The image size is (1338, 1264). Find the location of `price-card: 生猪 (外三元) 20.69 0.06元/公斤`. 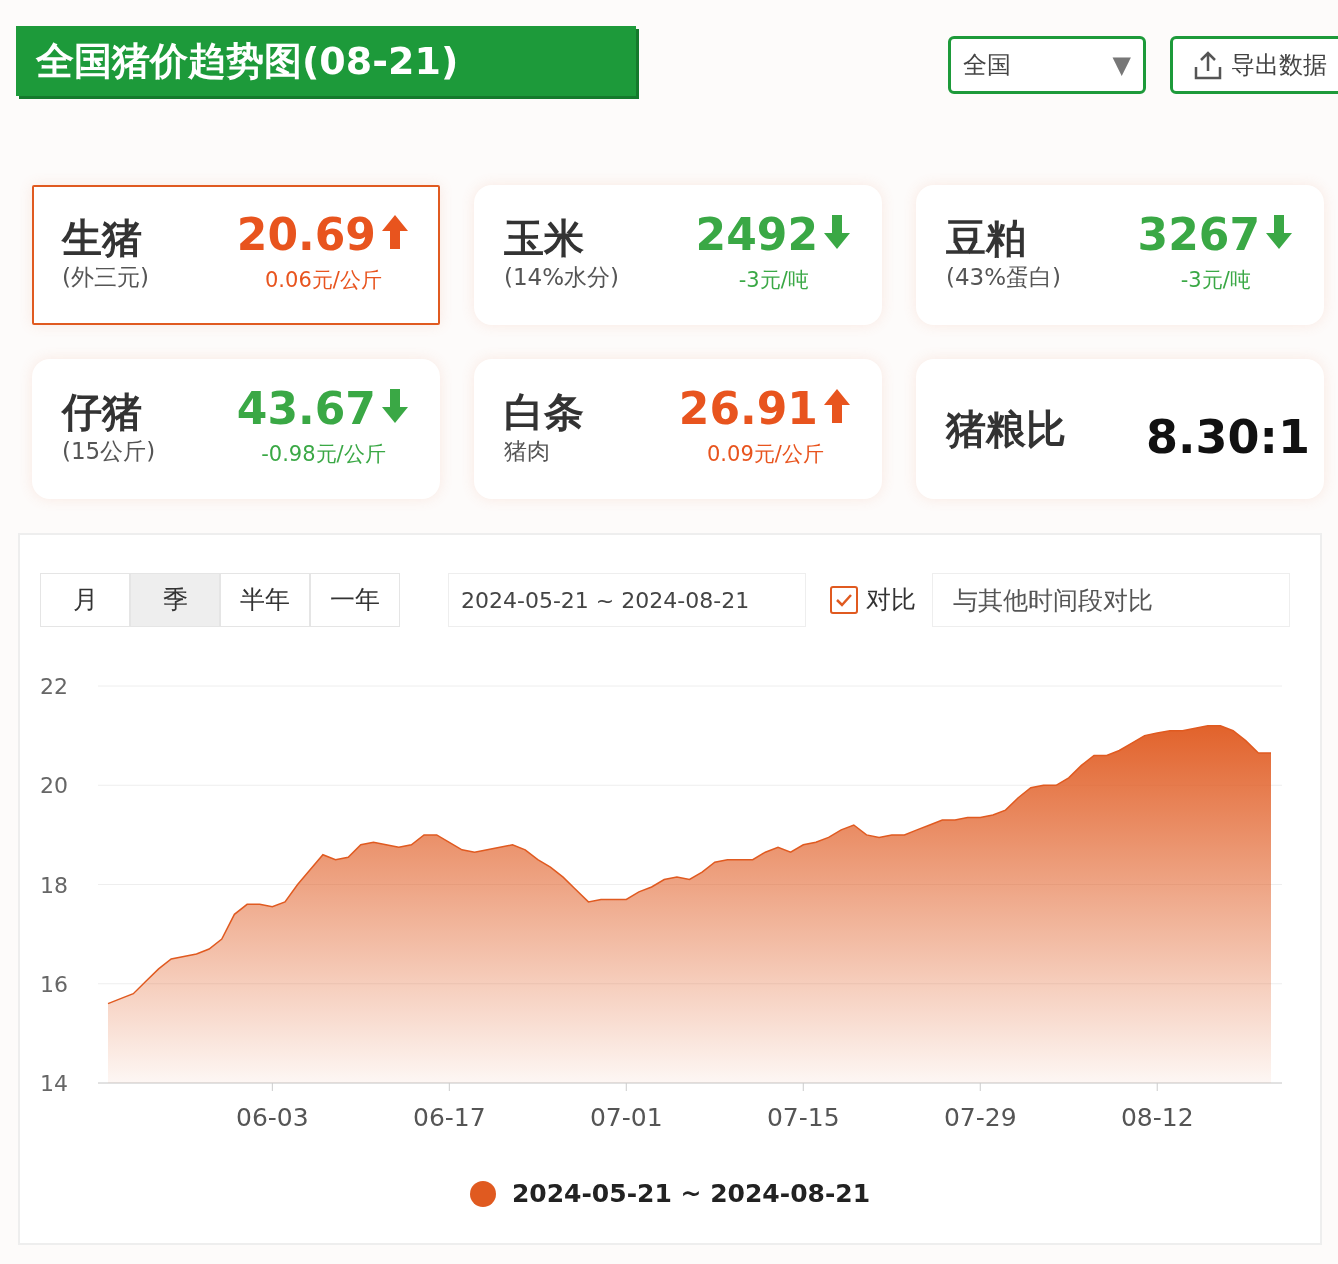

price-card: 生猪 (外三元) 20.69 0.06元/公斤 is located at coordinates (236, 255).